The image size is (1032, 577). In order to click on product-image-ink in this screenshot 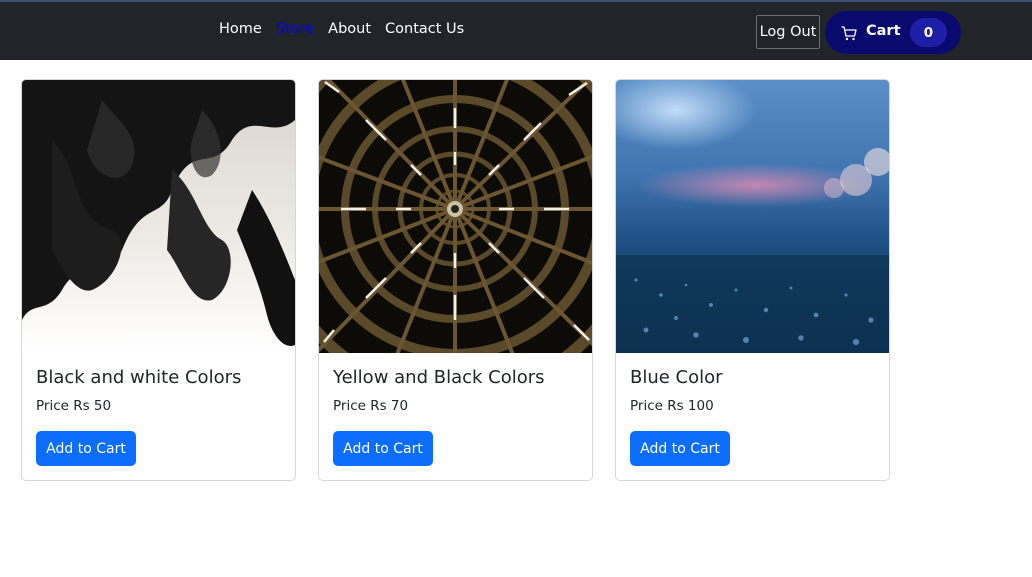, I will do `click(158, 216)`.